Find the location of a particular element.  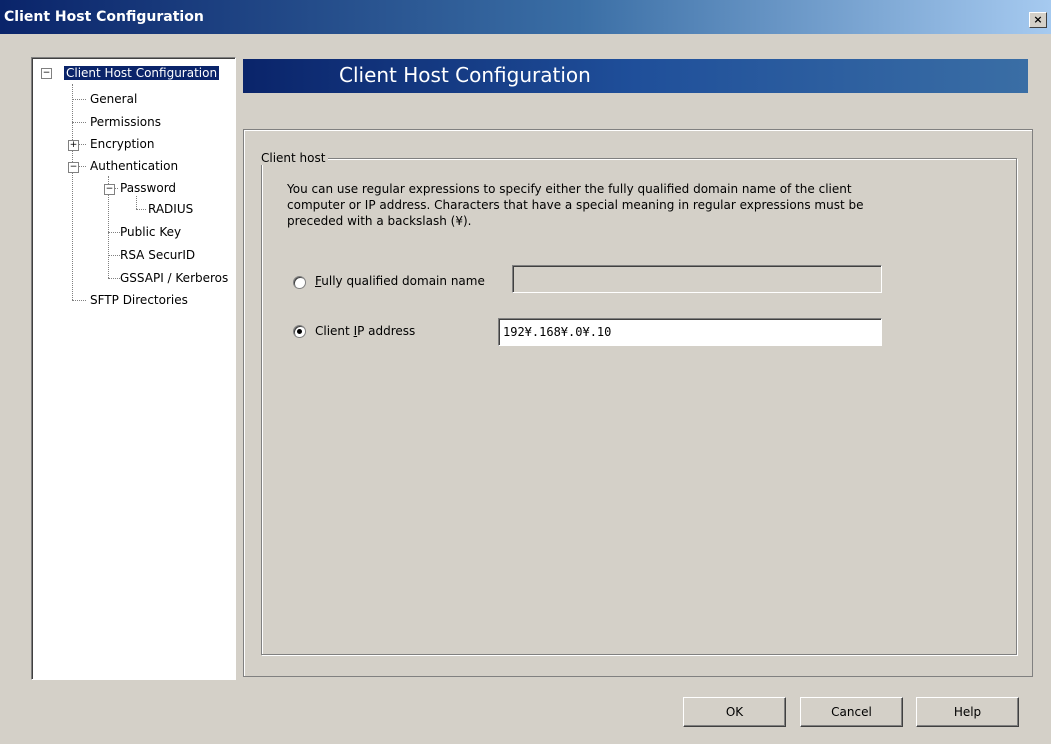

group-legend: Client host is located at coordinates (293, 158).